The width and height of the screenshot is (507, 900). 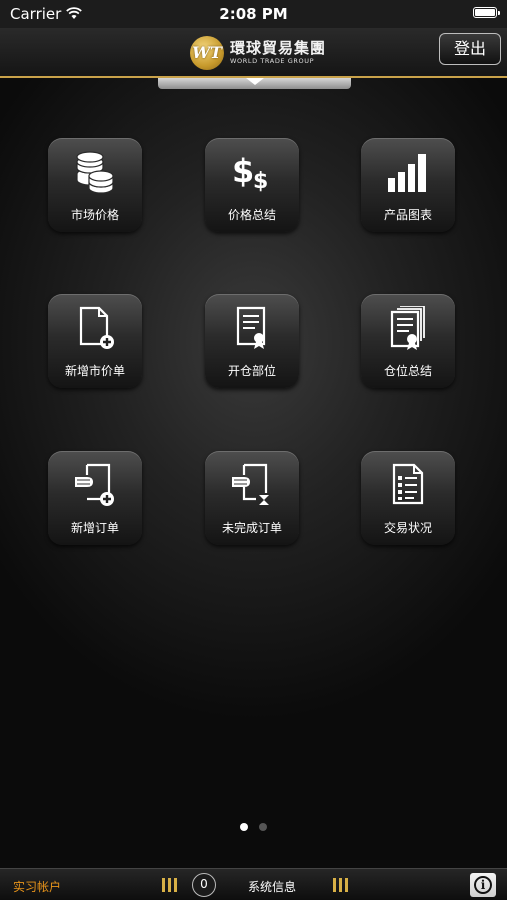 I want to click on tile-pending-orders: 未完成订单, so click(x=252, y=498).